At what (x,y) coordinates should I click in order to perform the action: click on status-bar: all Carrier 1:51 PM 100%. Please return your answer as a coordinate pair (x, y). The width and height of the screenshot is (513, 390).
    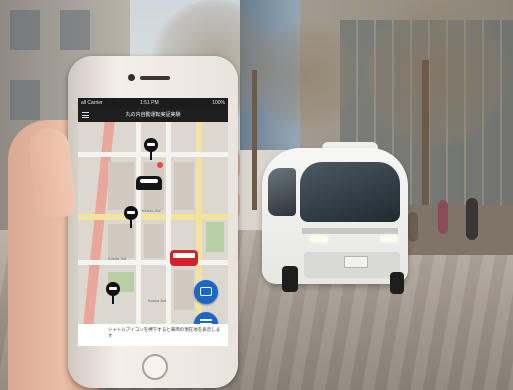
    Looking at the image, I should click on (153, 103).